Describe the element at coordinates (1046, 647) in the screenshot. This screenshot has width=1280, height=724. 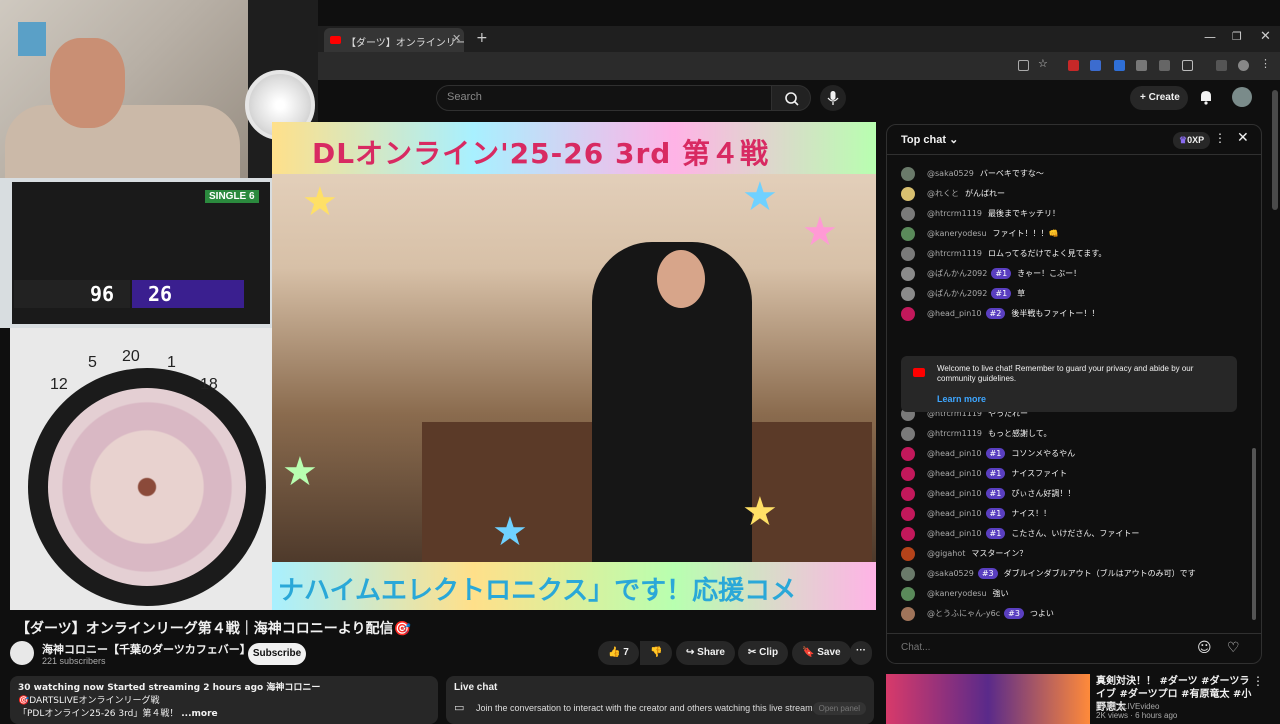
I see `chat-input` at that location.